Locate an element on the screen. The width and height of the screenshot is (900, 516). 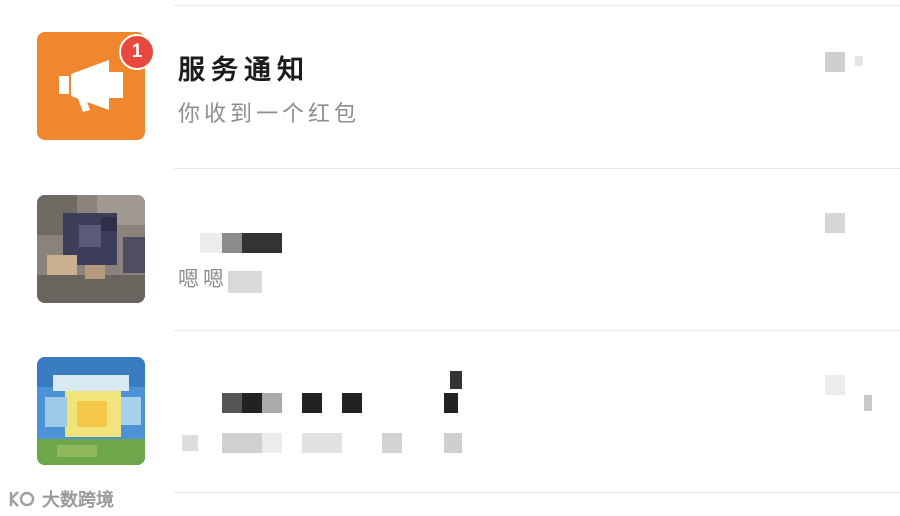
sky-photo-avatar is located at coordinates (91, 411).